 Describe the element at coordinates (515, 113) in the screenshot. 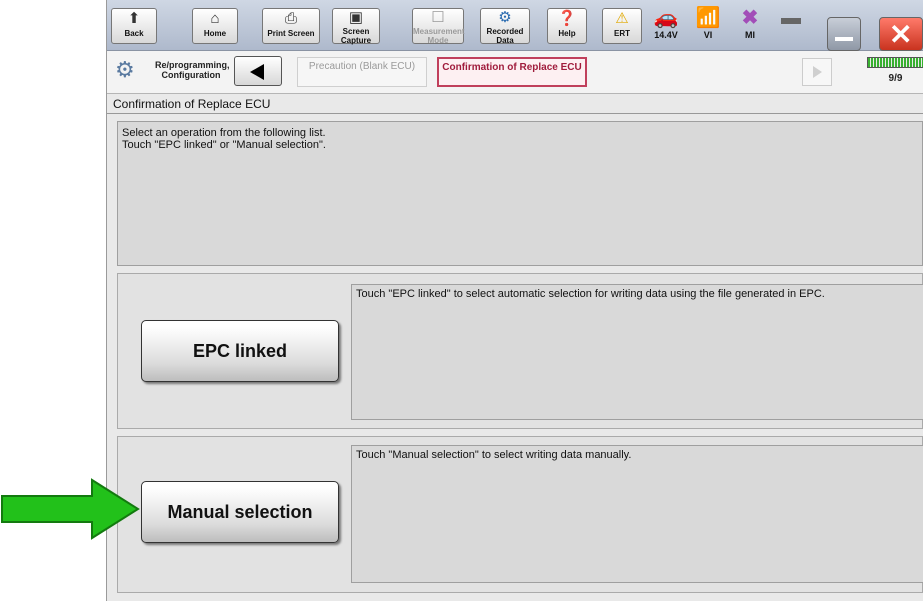

I see `divider` at that location.